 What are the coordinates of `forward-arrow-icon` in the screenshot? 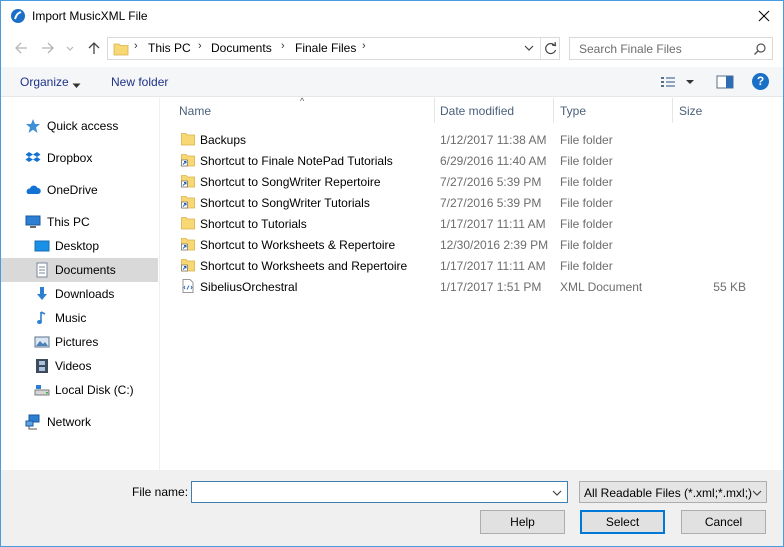 It's located at (48, 48).